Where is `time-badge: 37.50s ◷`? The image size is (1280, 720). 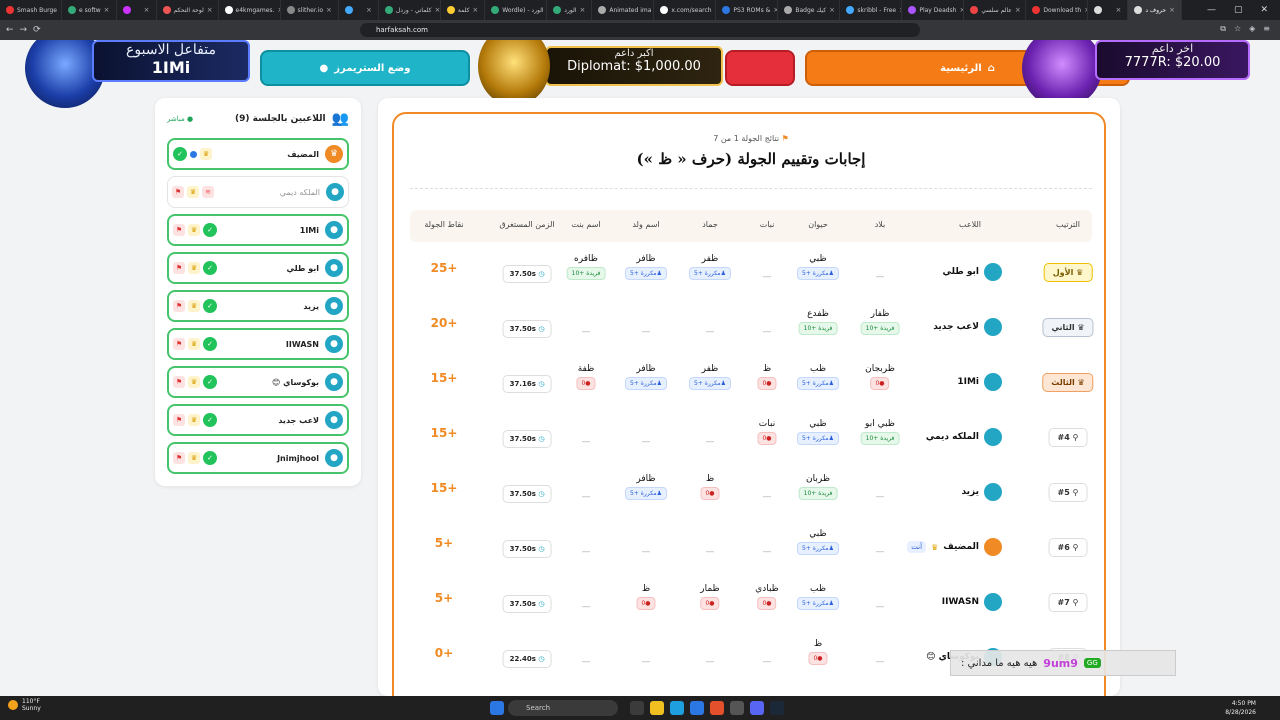
time-badge: 37.50s ◷ is located at coordinates (527, 439).